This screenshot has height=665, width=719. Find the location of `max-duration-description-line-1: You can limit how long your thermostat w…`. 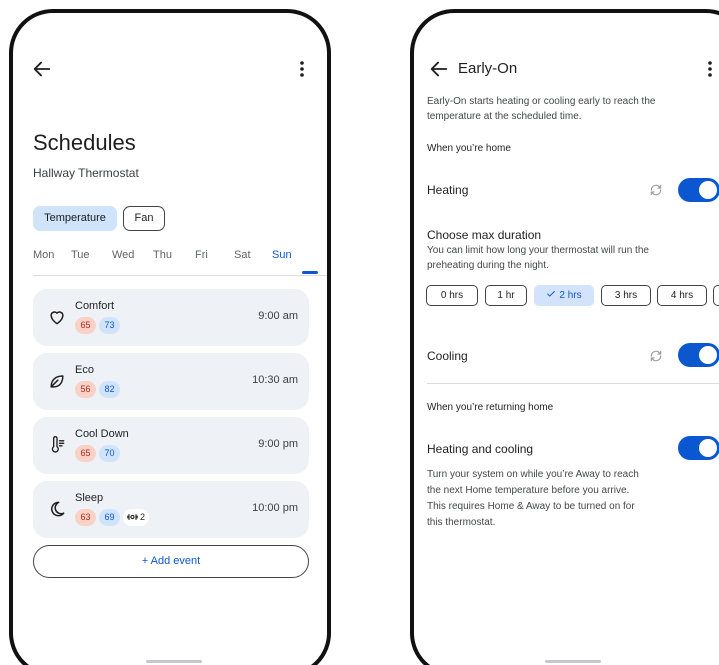

max-duration-description-line-1: You can limit how long your thermostat w… is located at coordinates (538, 250).